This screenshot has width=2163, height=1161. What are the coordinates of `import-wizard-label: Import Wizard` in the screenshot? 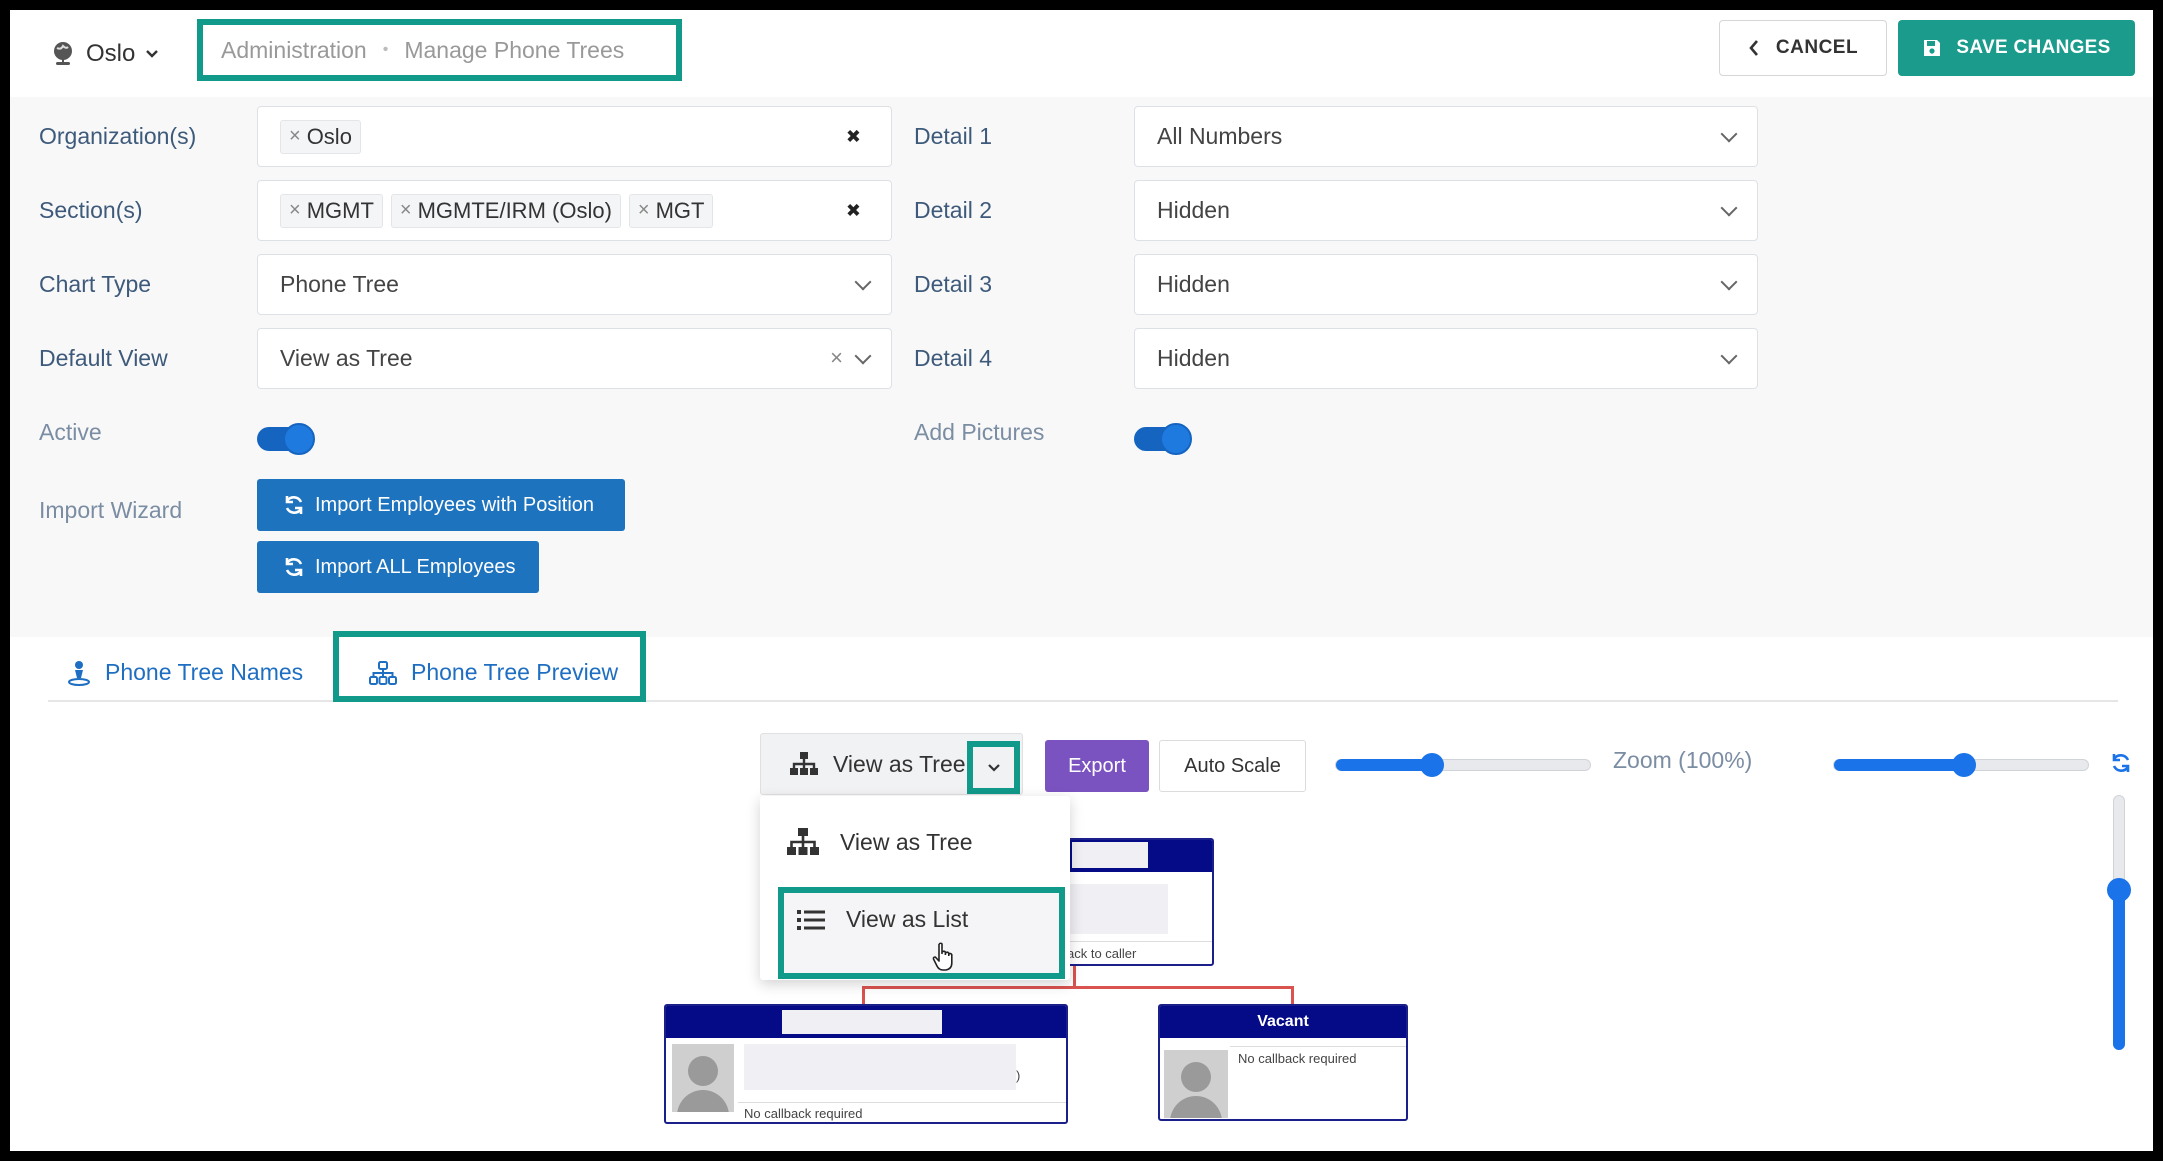 It's located at (111, 510).